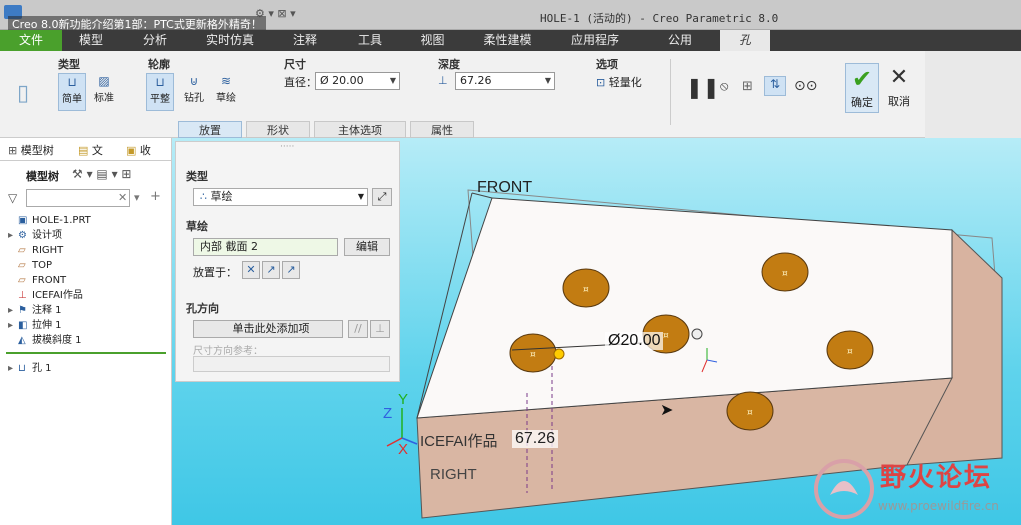  I want to click on depth-dimension: 67.26, so click(535, 439).